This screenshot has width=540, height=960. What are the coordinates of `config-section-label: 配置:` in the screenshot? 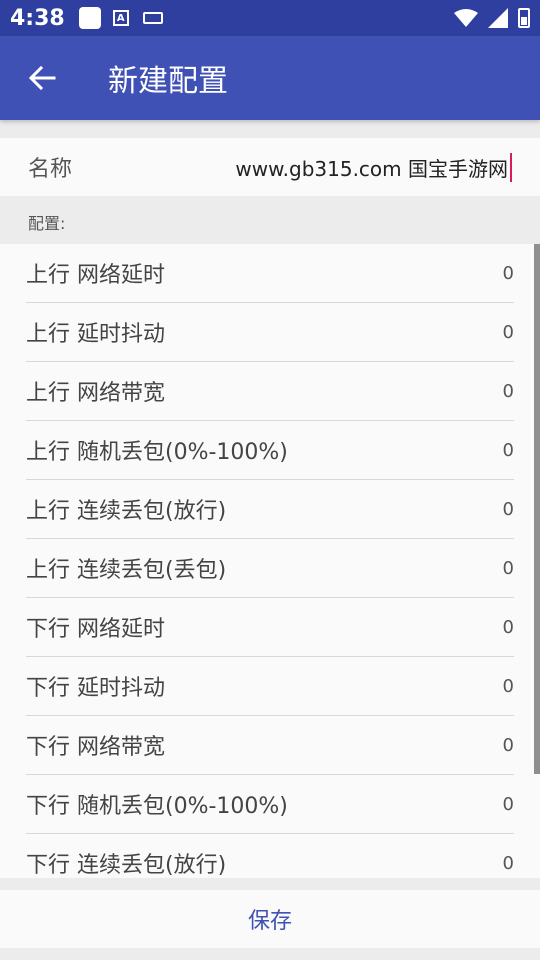 It's located at (47, 223).